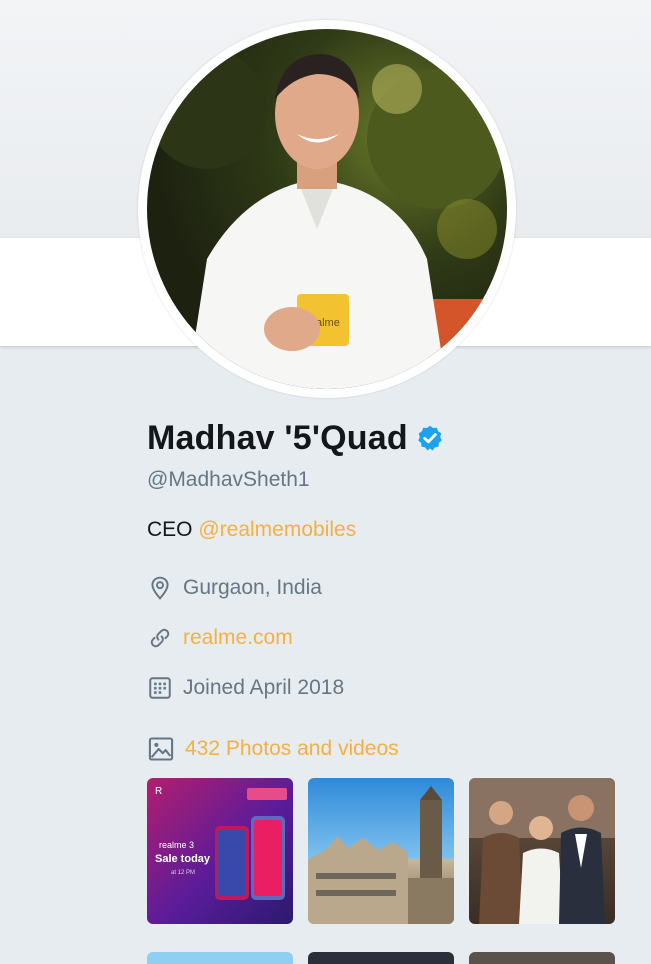 This screenshot has height=964, width=651. Describe the element at coordinates (381, 855) in the screenshot. I see `cathedral-image` at that location.